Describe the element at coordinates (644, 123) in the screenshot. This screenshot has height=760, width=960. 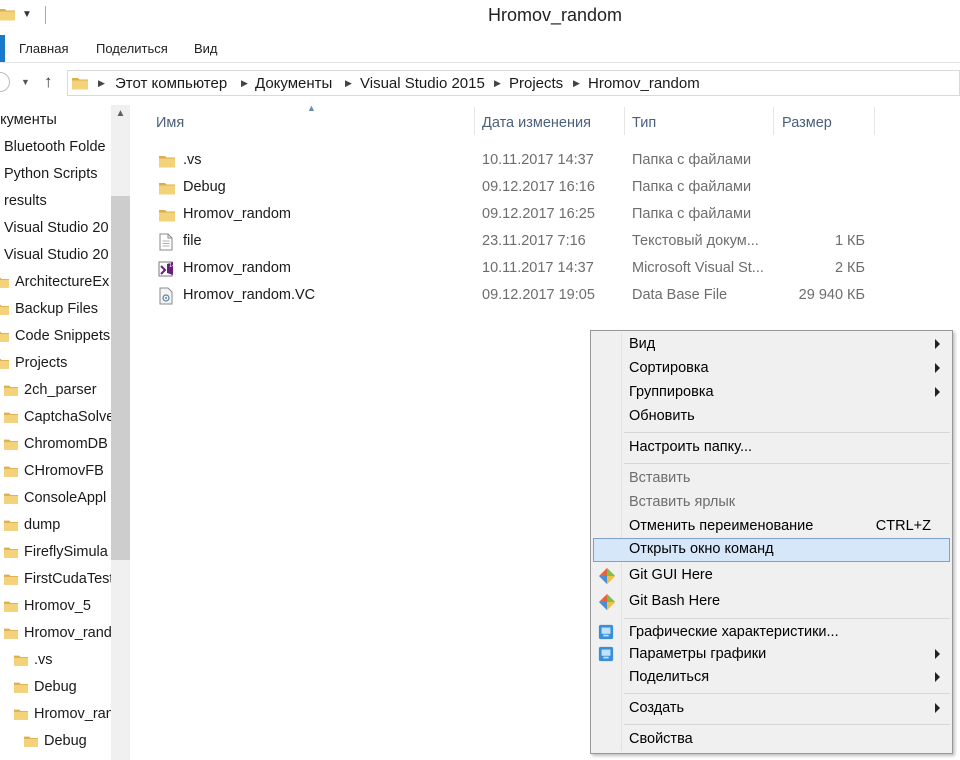
I see `column-header-type: Тип` at that location.